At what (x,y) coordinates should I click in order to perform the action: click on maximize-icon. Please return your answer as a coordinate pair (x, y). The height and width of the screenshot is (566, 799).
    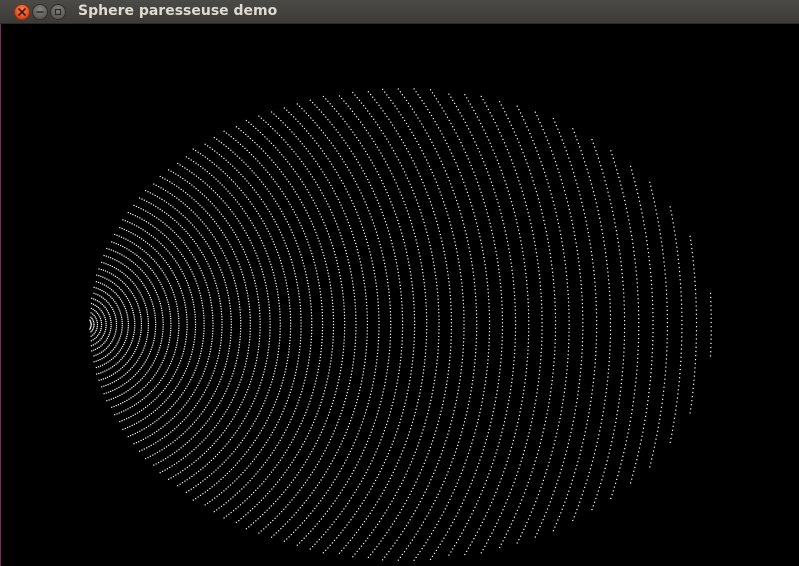
    Looking at the image, I should click on (58, 12).